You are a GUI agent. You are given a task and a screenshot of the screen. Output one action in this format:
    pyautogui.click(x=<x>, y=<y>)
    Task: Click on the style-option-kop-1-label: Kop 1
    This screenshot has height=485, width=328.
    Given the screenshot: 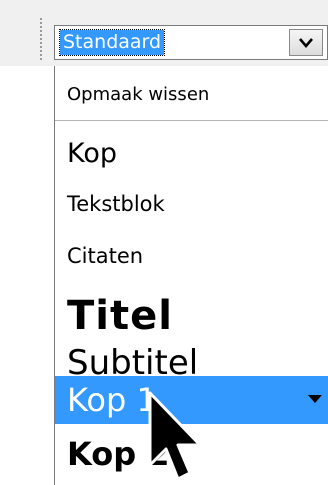 What is the action you would take?
    pyautogui.click(x=112, y=400)
    